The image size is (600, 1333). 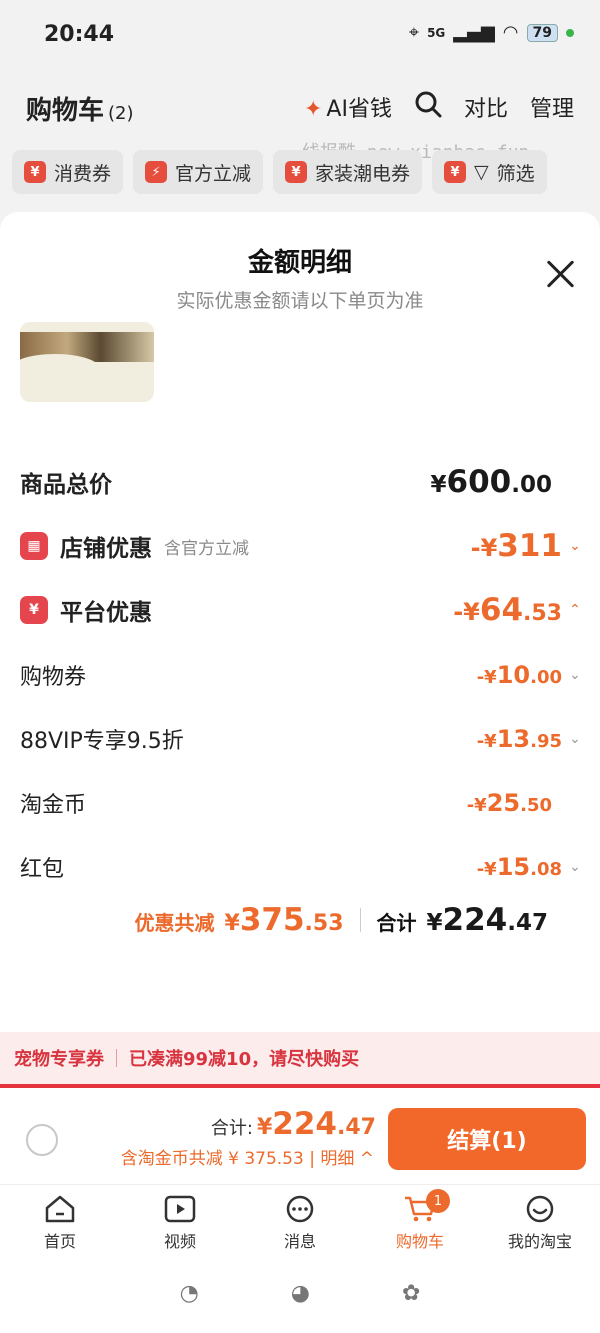 What do you see at coordinates (301, 867) in the screenshot?
I see `row-redpack: 红包 -¥15.08 ⌄` at bounding box center [301, 867].